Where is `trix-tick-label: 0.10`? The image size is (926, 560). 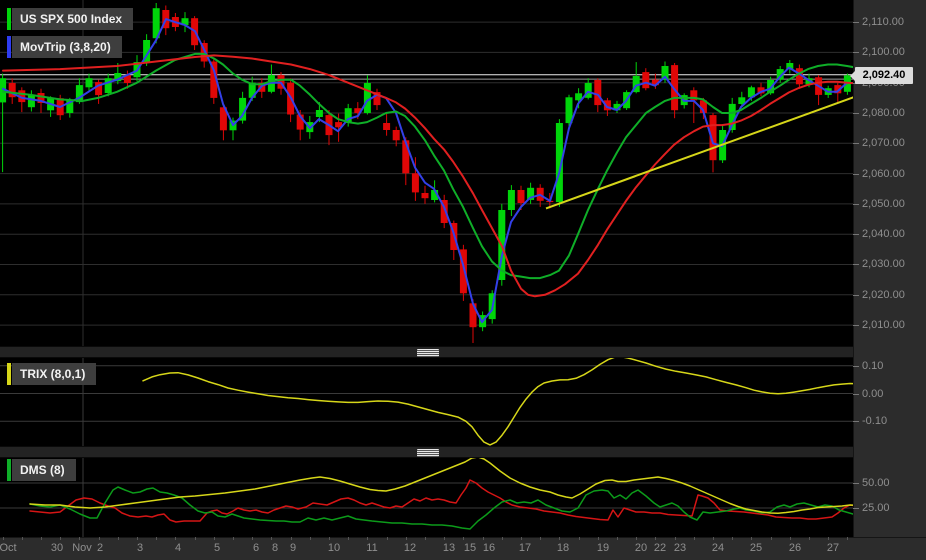
trix-tick-label: 0.10 is located at coordinates (873, 366).